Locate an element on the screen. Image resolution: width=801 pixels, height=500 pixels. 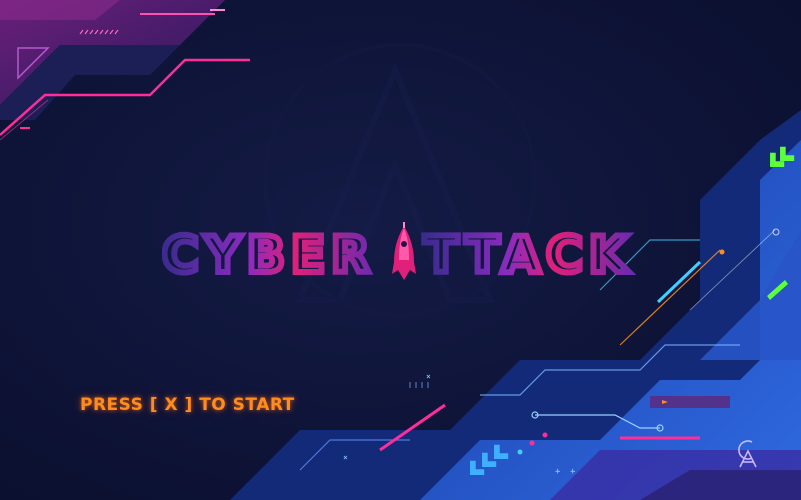
game-title: CYBER TTACK is located at coordinates (400, 254).